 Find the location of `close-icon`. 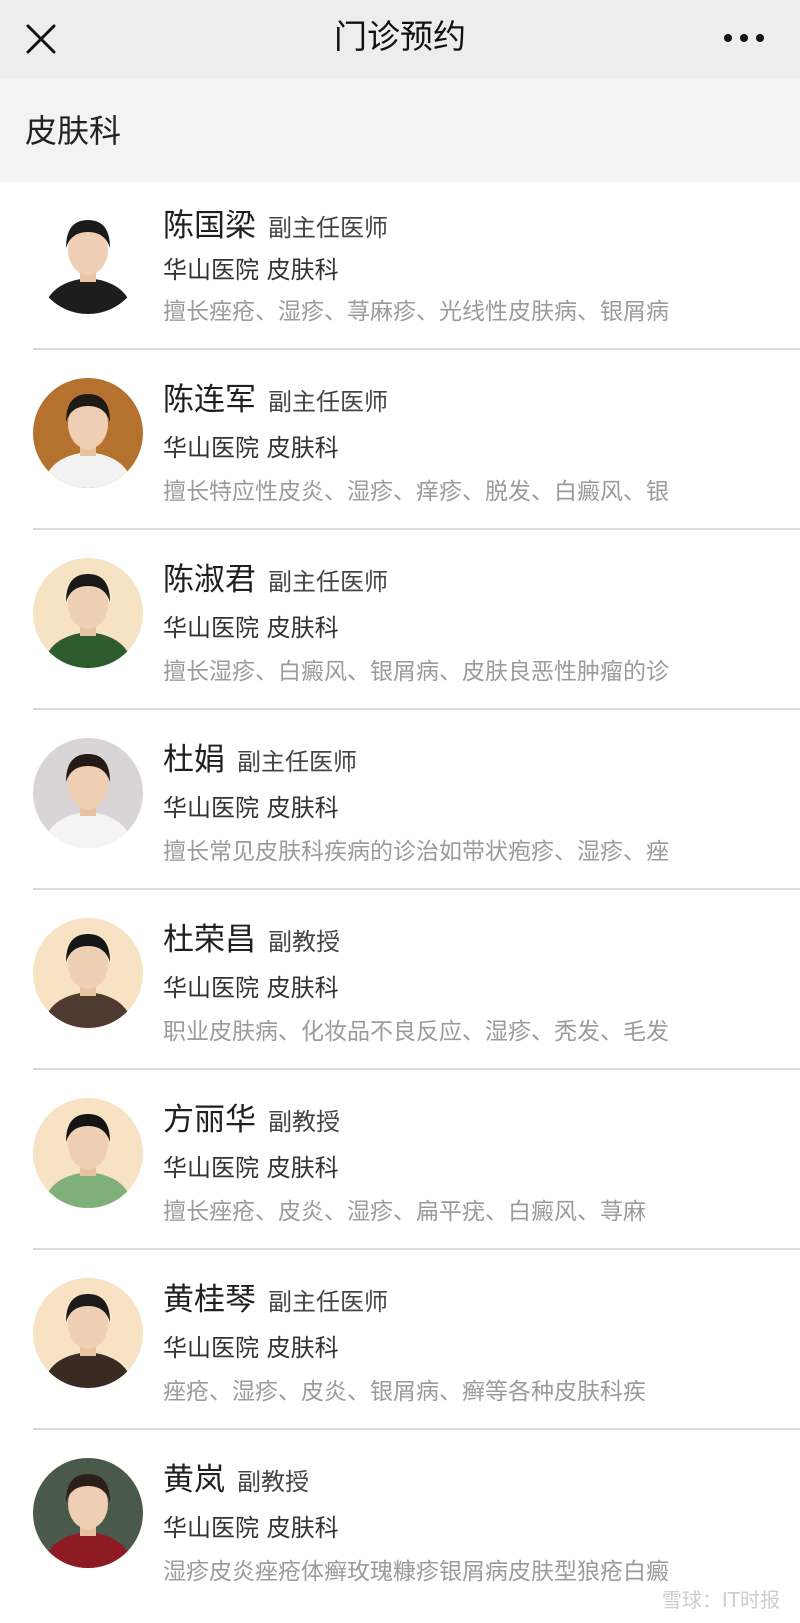

close-icon is located at coordinates (41, 39).